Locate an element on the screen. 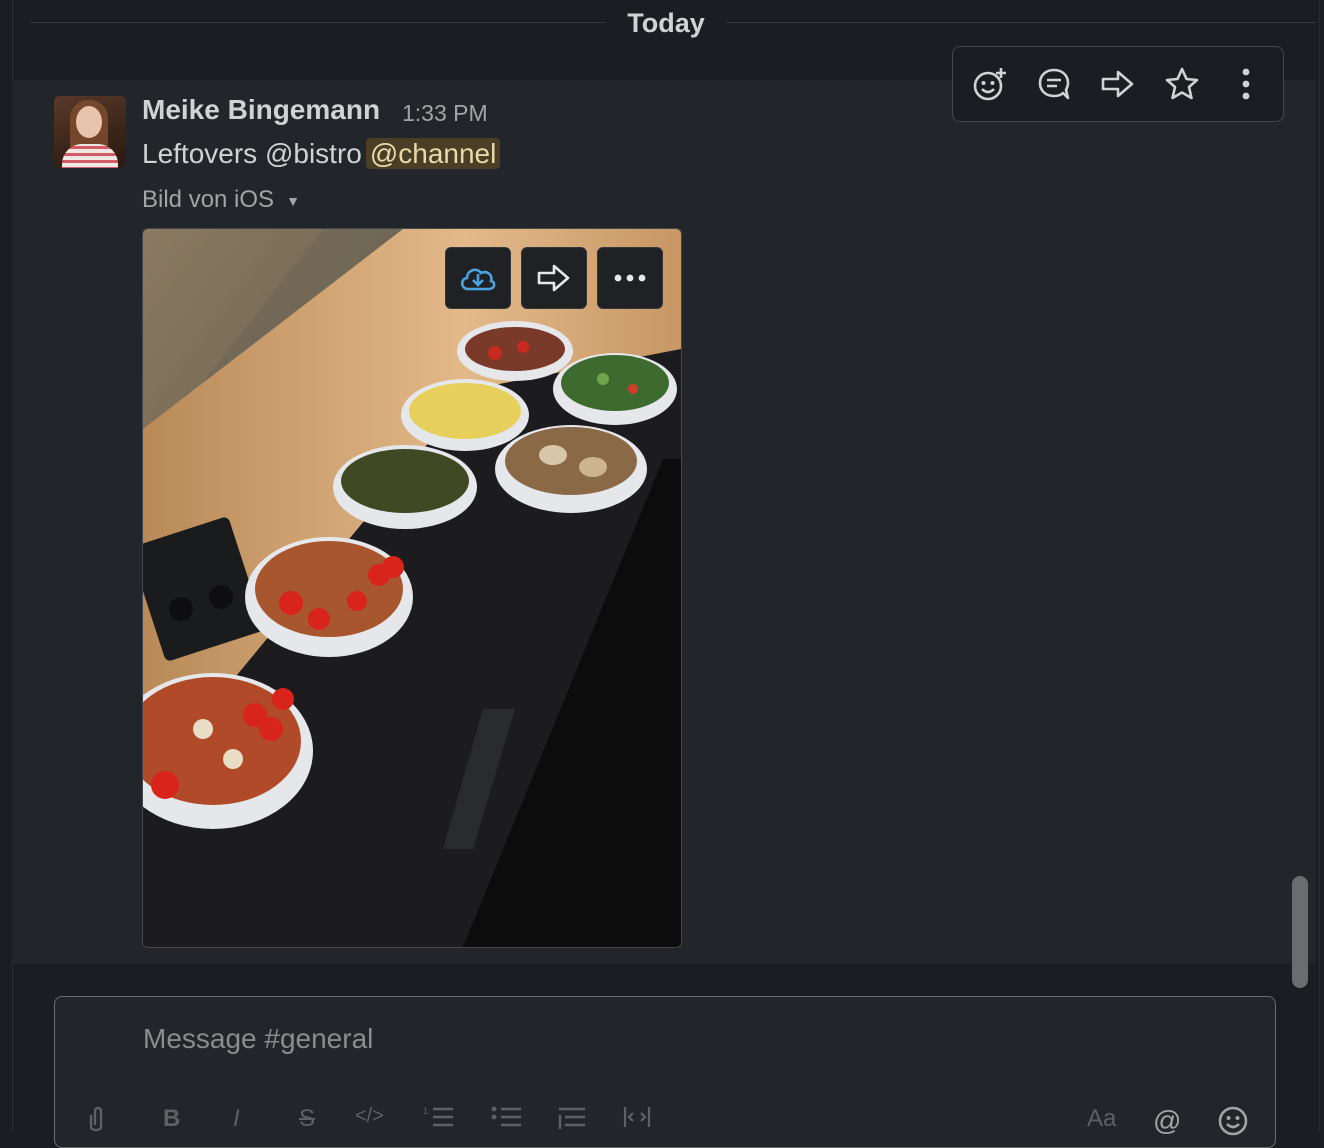 This screenshot has height=1148, width=1324. message-actions-toolbar is located at coordinates (1118, 84).